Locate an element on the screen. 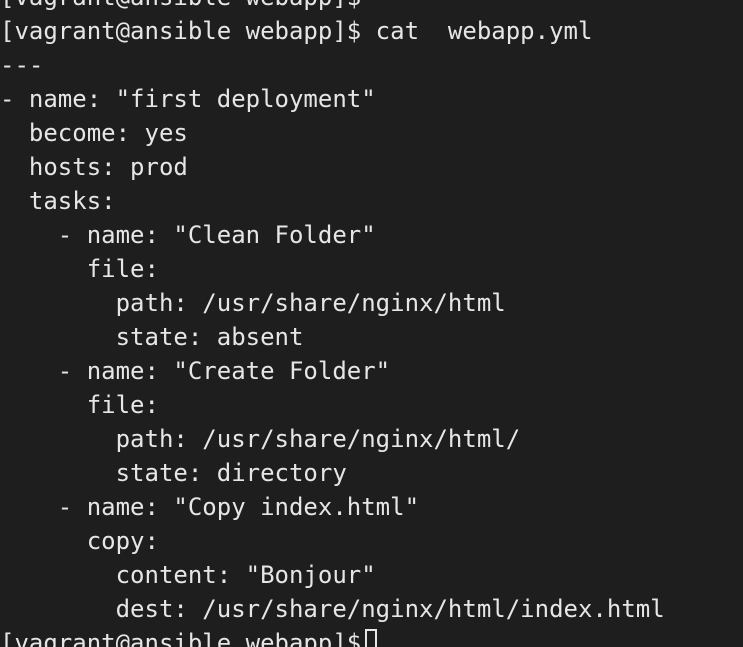 The height and width of the screenshot is (647, 743). terminal-line: state: directory is located at coordinates (173, 473).